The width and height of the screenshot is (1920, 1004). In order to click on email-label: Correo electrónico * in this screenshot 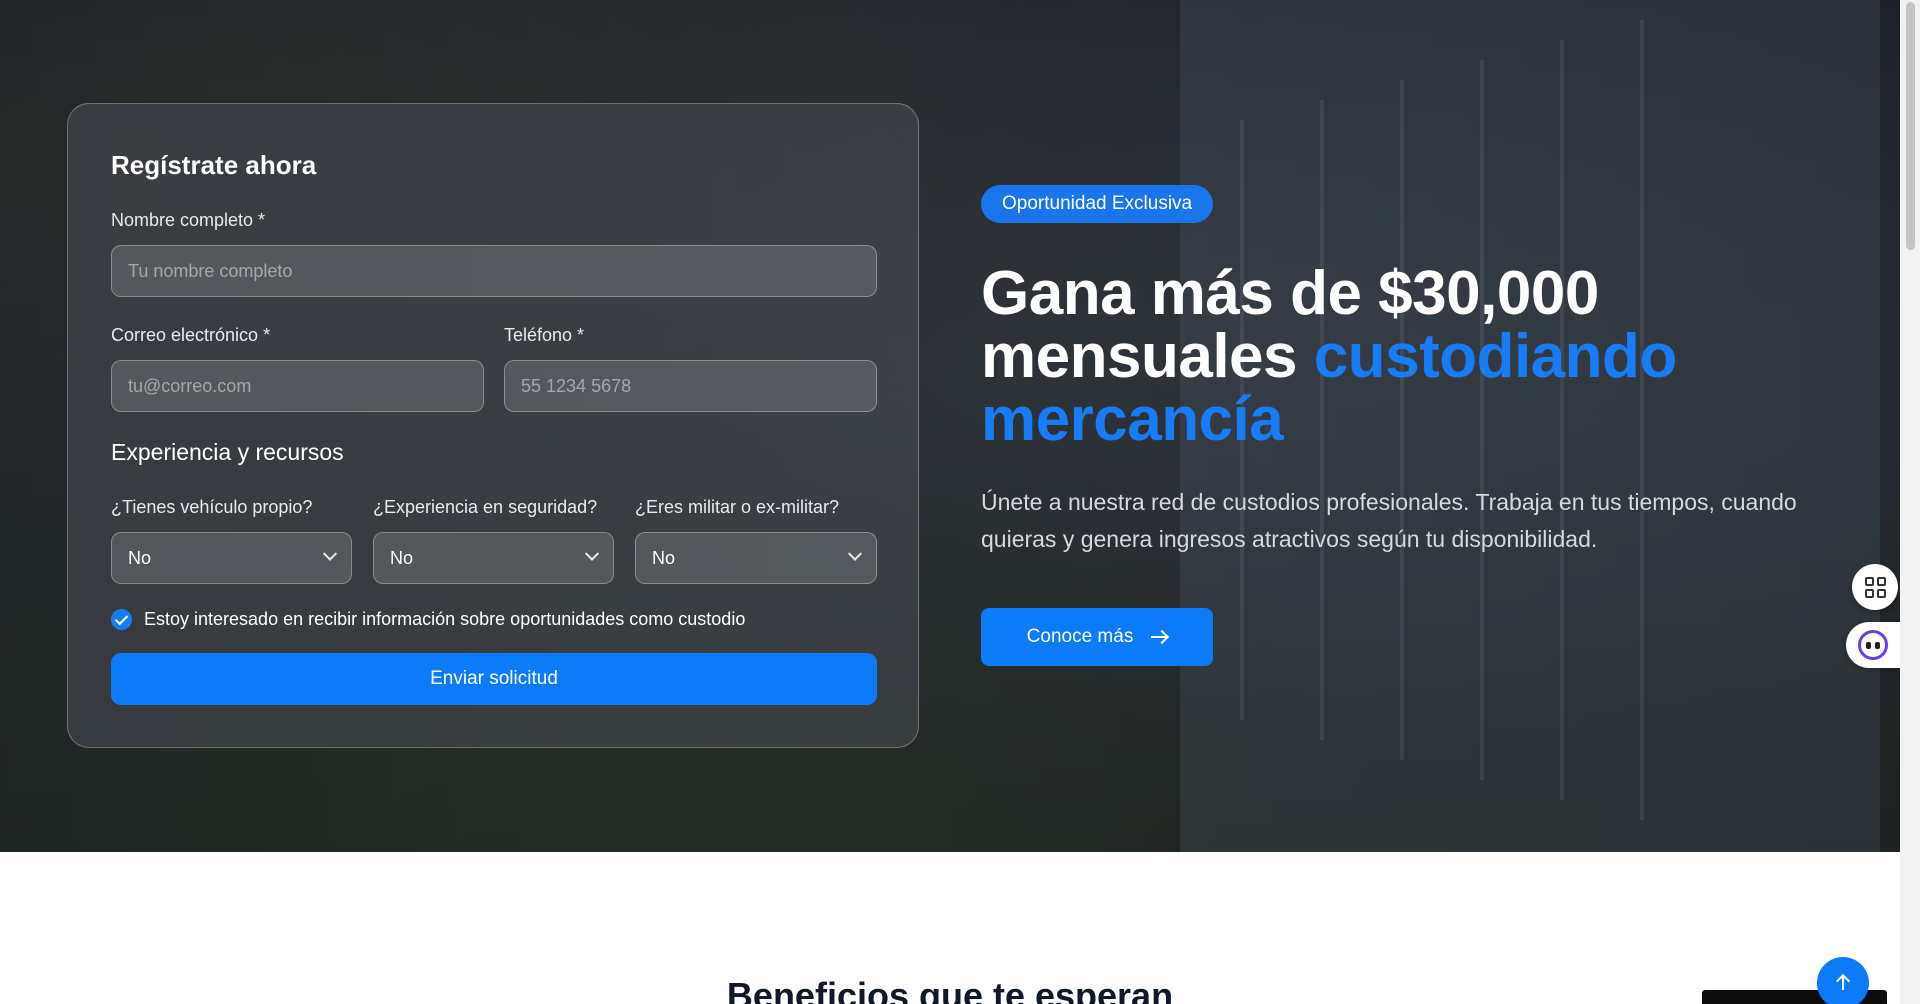, I will do `click(191, 335)`.